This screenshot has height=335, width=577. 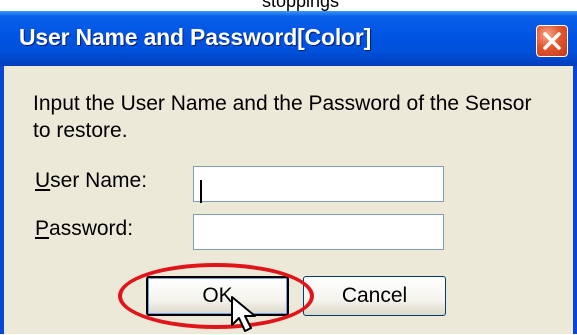 What do you see at coordinates (43, 180) in the screenshot?
I see `username-access-key: U` at bounding box center [43, 180].